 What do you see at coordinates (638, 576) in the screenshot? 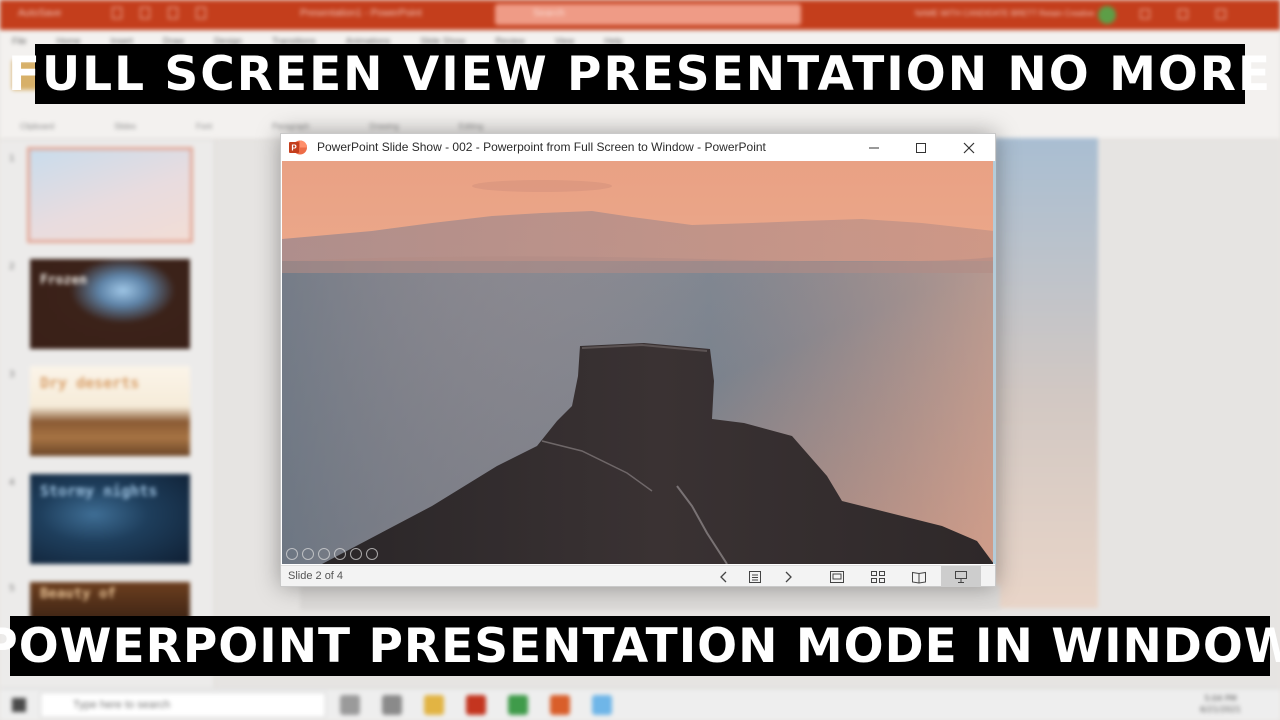
I see `slideshow-statusbar: Slide 2 of 4` at bounding box center [638, 576].